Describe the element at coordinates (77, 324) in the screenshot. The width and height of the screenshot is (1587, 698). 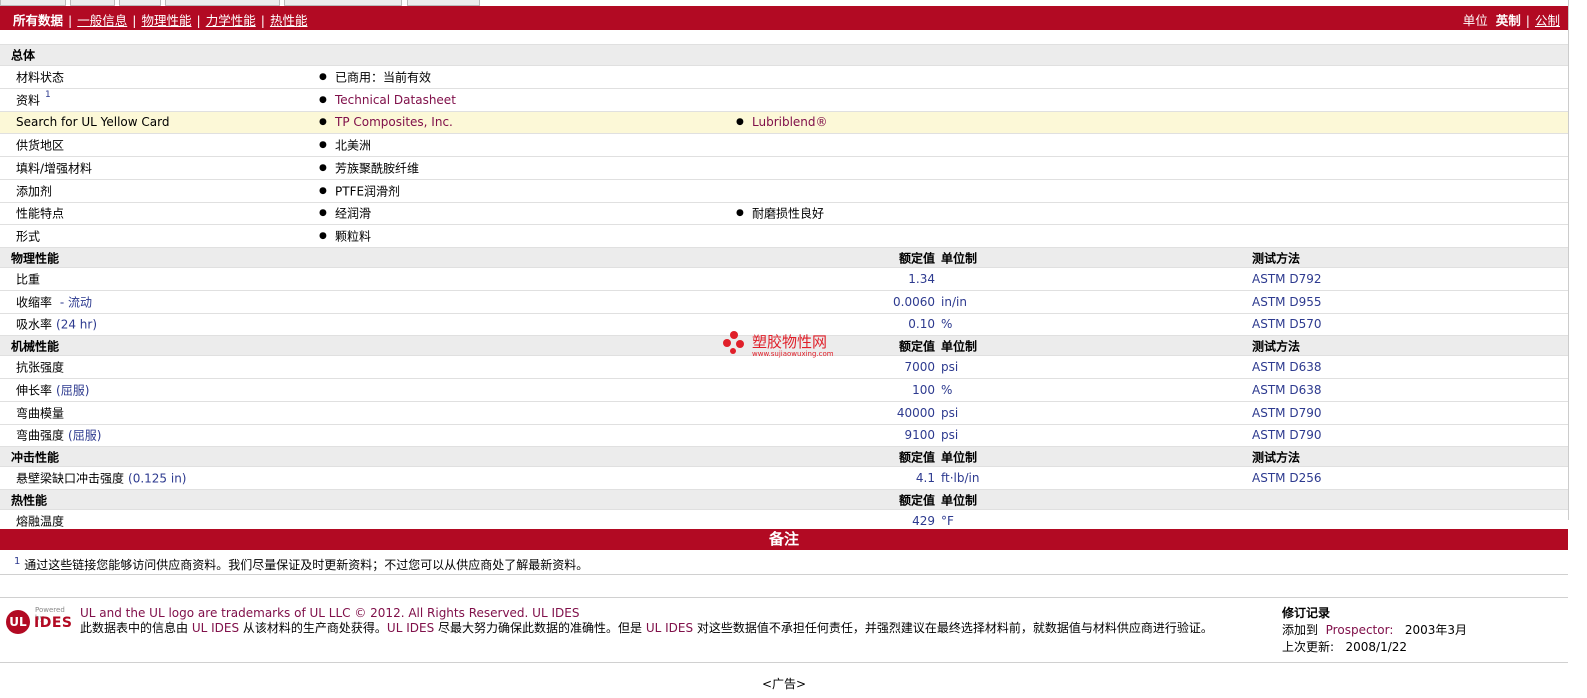
I see `property-condition: (24 hr)` at that location.